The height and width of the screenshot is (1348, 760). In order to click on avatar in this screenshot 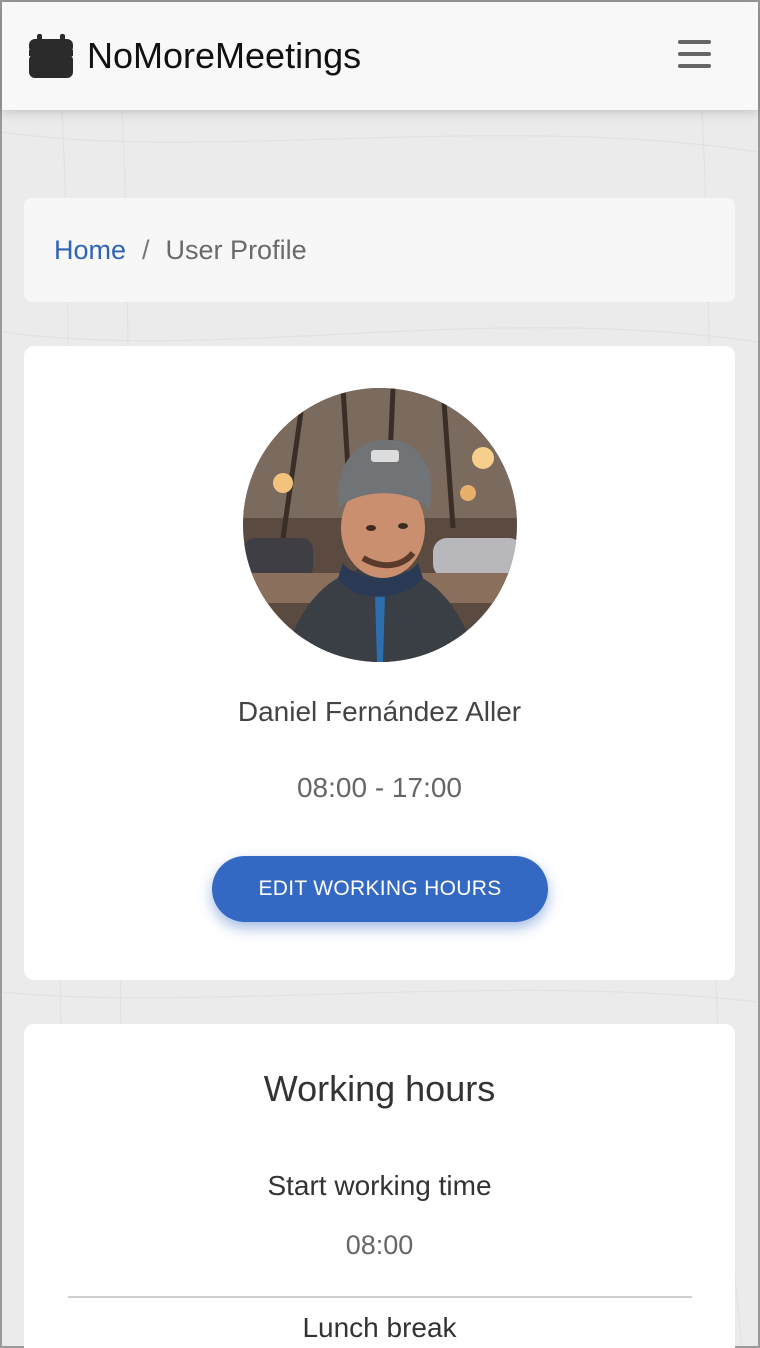, I will do `click(380, 525)`.